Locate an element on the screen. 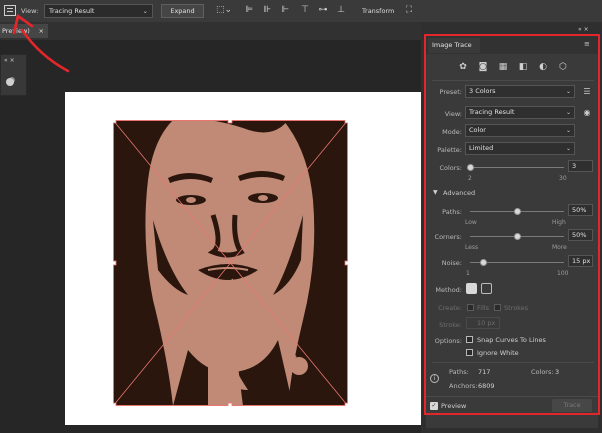 This screenshot has height=433, width=602. align-bottom-icon: ⊥ is located at coordinates (341, 10).